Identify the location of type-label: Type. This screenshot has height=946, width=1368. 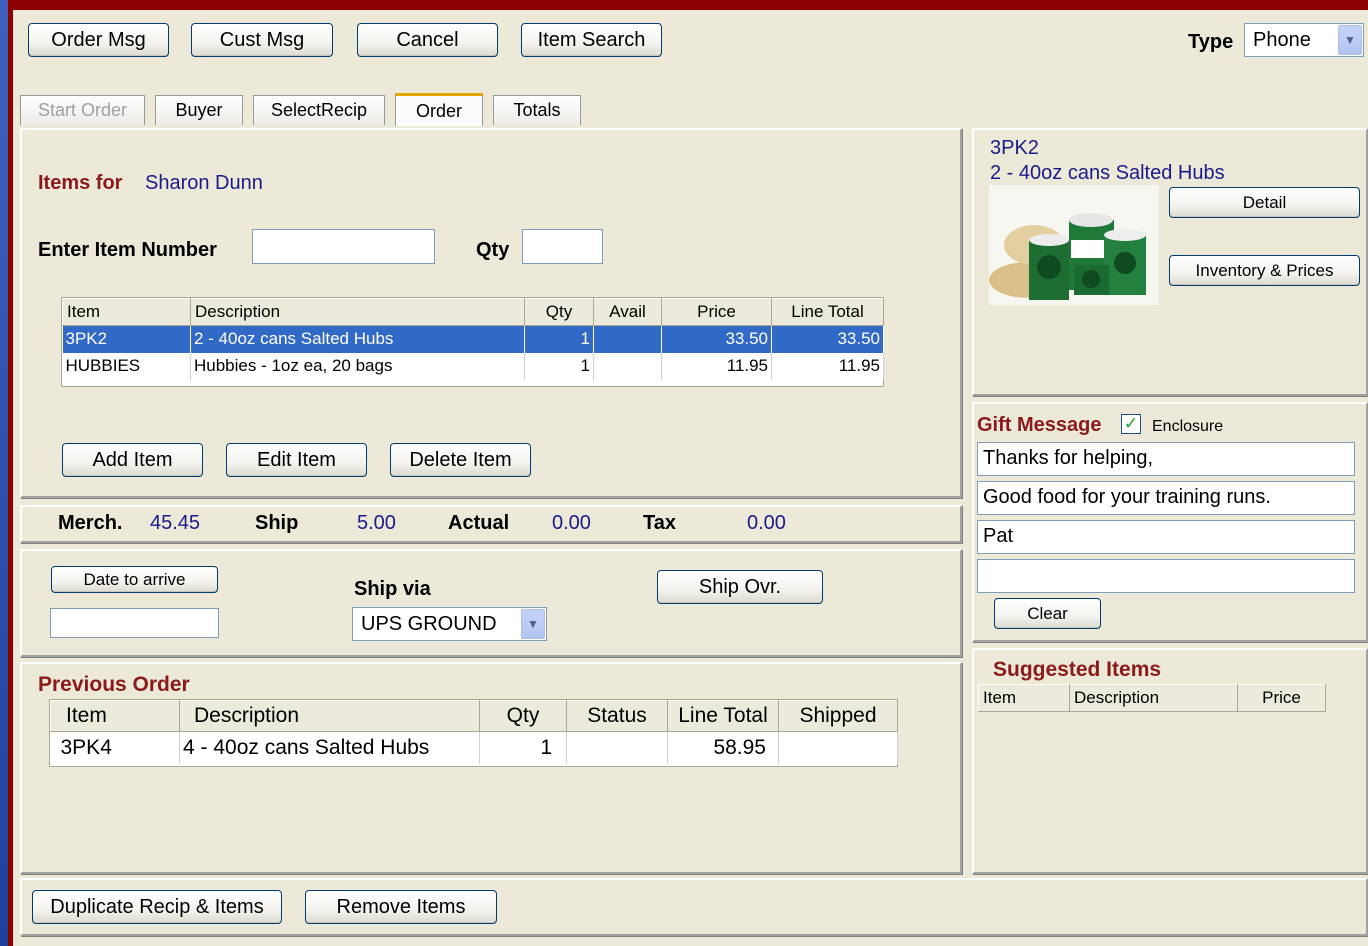
(1211, 42).